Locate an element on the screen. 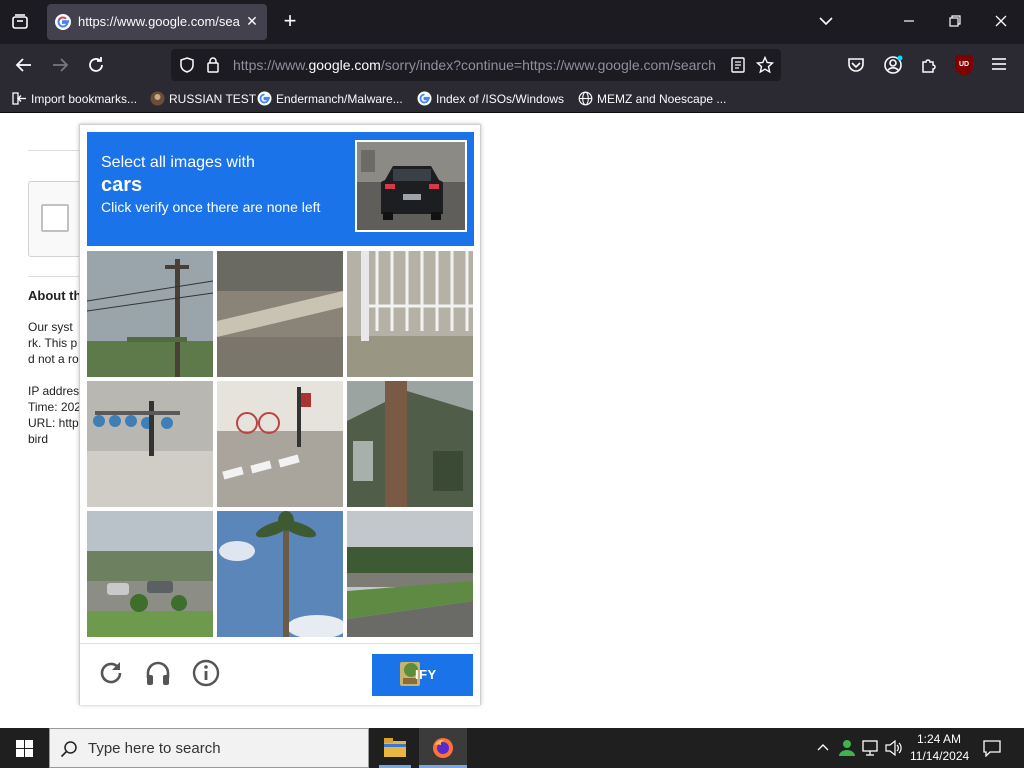  file-explorer-taskbar-button is located at coordinates (395, 748).